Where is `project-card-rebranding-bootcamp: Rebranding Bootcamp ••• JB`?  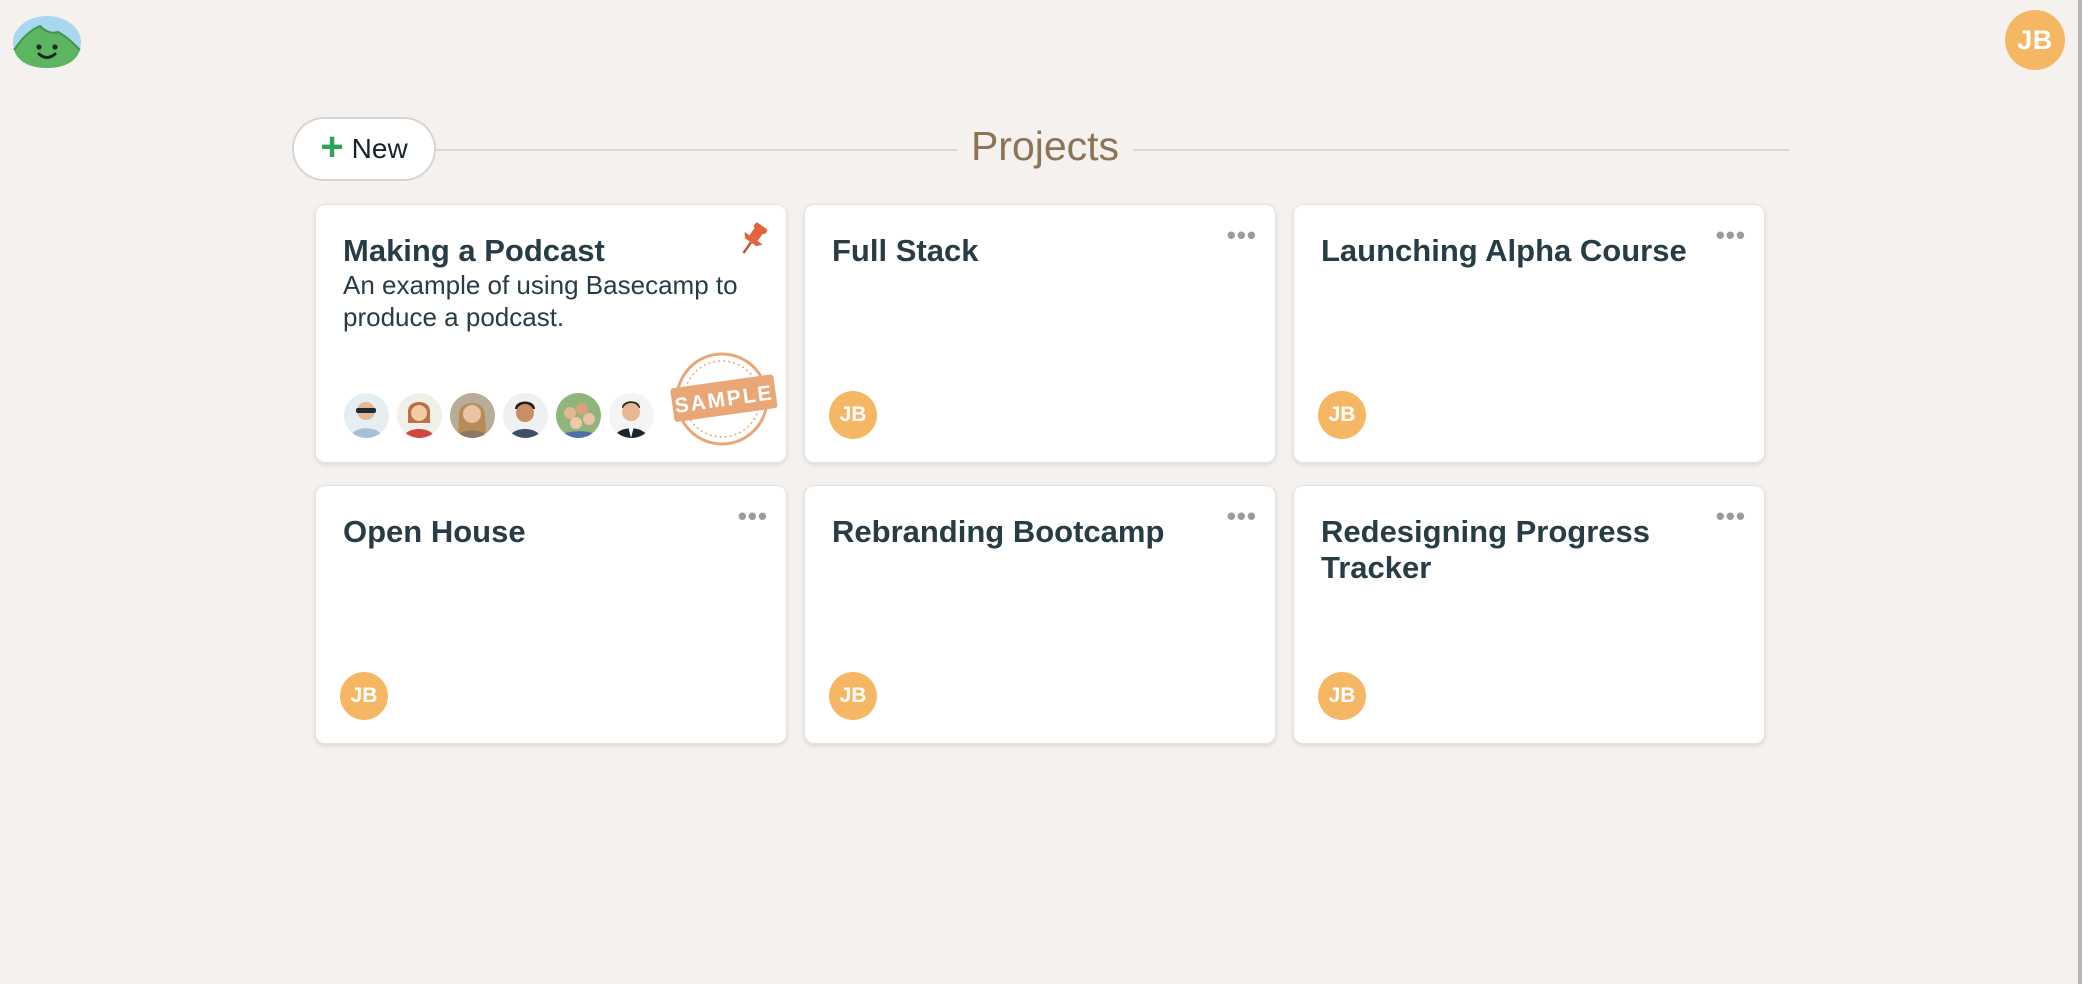
project-card-rebranding-bootcamp: Rebranding Bootcamp ••• JB is located at coordinates (1040, 614).